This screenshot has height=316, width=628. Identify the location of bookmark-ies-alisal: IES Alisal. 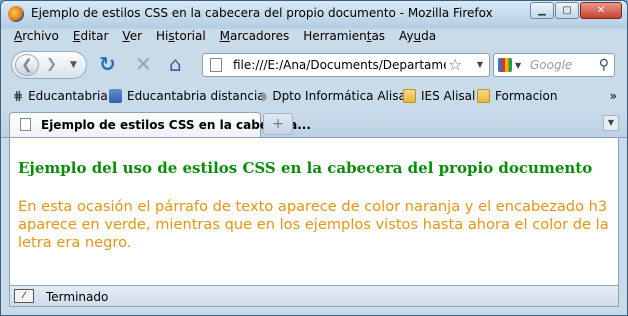
(439, 96).